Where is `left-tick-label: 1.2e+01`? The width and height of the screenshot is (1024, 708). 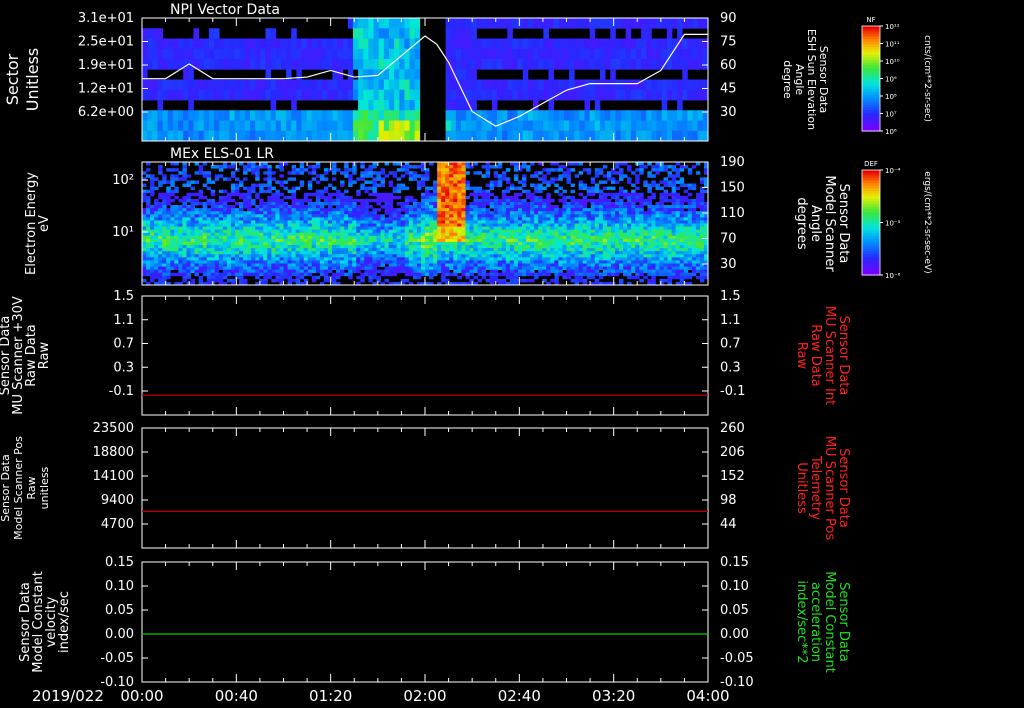
left-tick-label: 1.2e+01 is located at coordinates (106, 89).